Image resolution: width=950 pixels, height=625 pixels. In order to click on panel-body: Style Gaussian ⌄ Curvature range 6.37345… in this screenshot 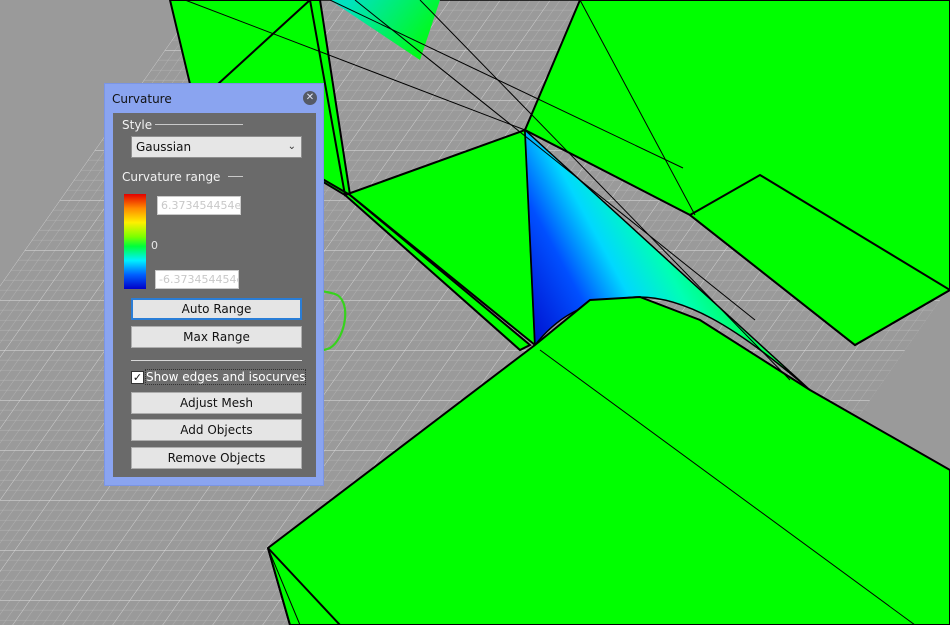, I will do `click(214, 295)`.